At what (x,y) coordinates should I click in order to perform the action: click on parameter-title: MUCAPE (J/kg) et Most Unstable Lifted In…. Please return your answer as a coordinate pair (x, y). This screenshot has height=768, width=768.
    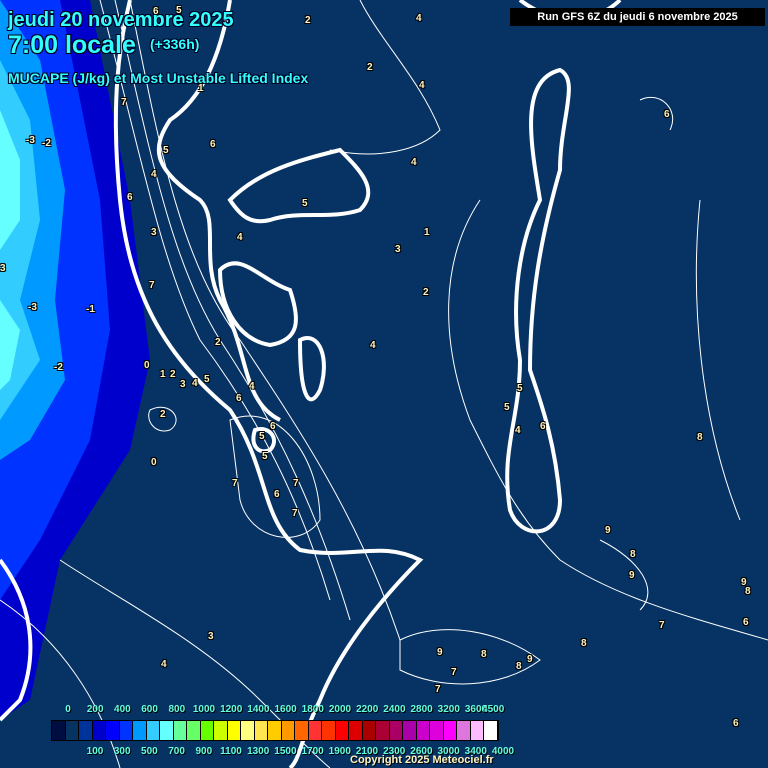
    Looking at the image, I should click on (158, 78).